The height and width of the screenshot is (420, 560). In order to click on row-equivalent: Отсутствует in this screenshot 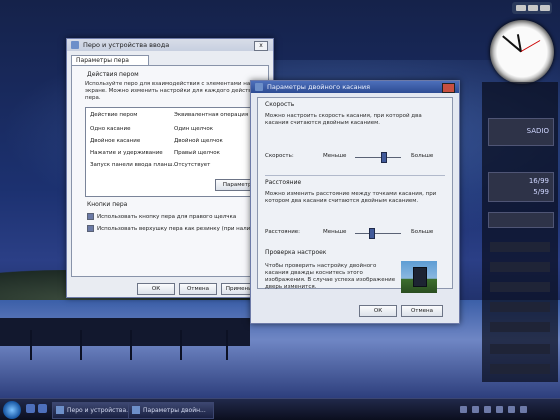, I will do `click(192, 165)`.